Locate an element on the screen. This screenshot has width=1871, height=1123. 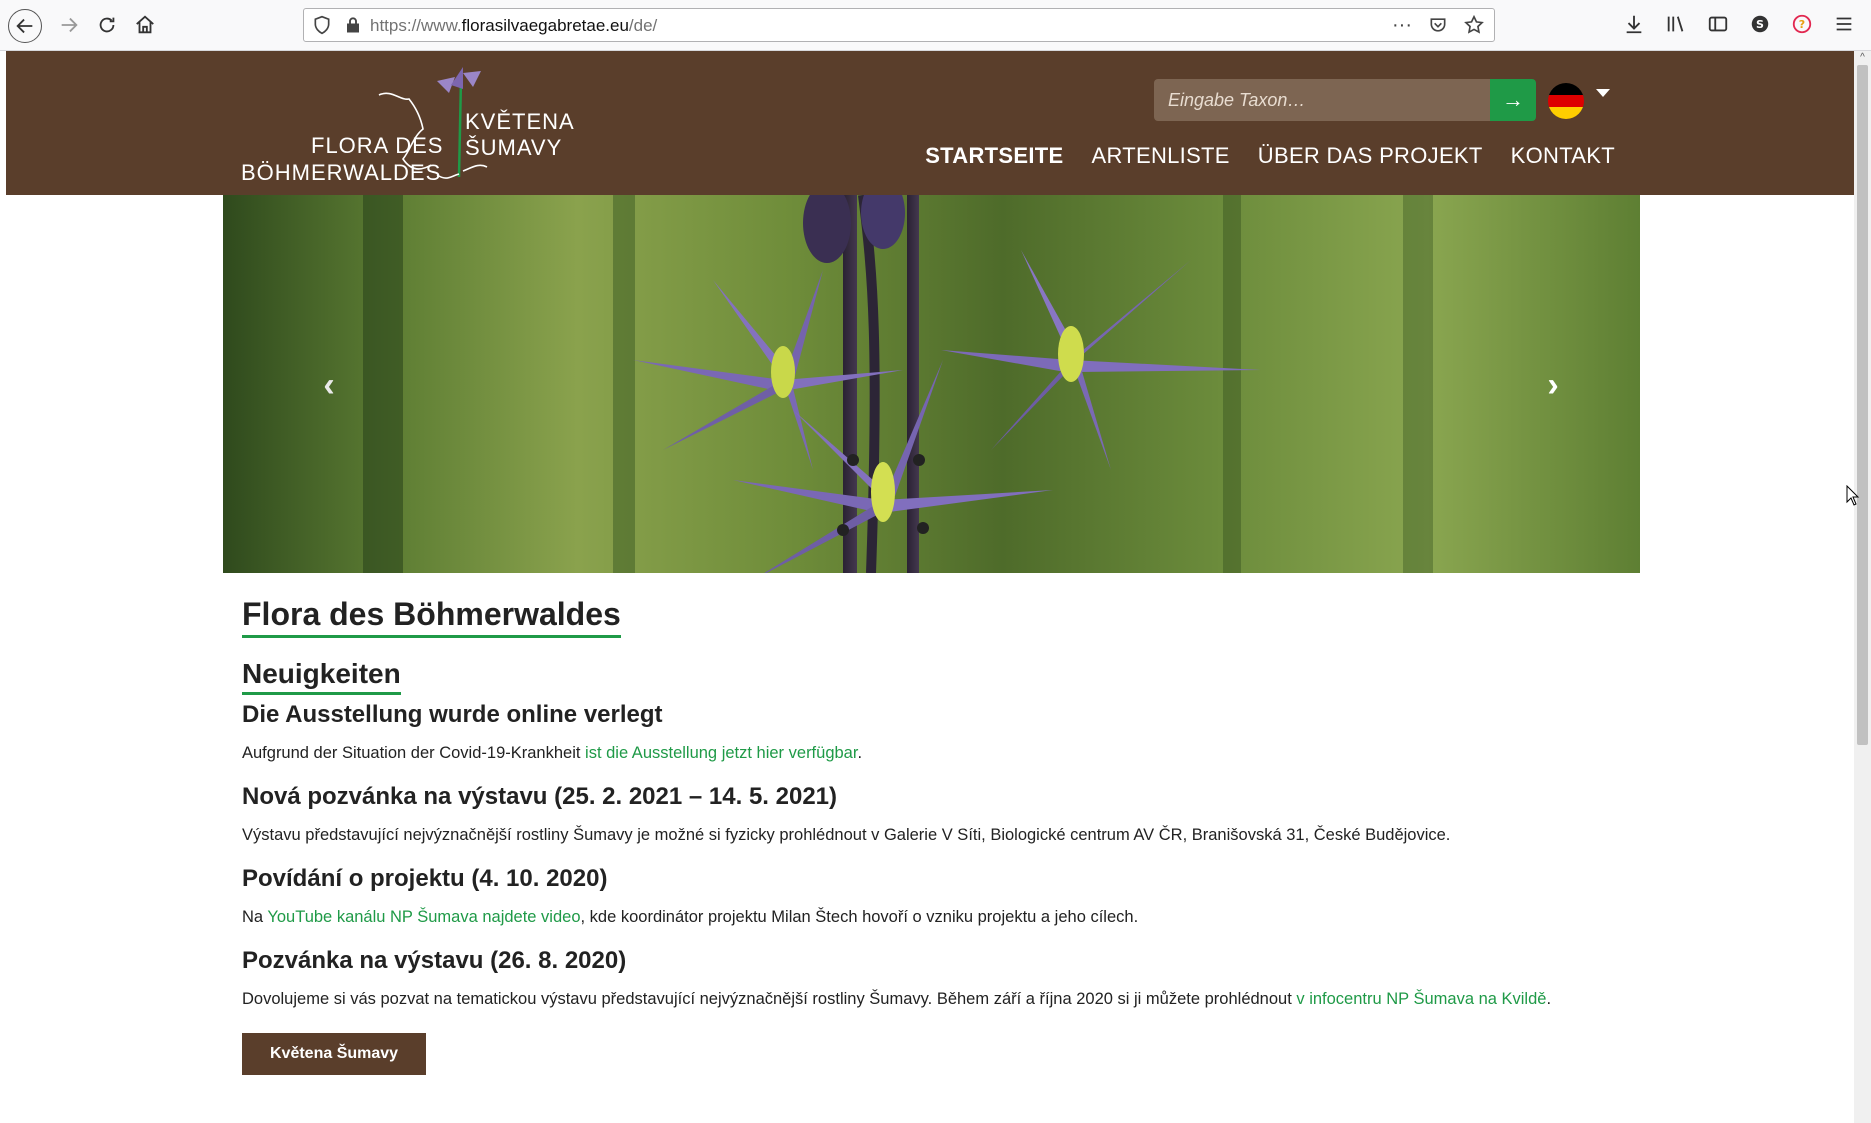
more-icon: ··· is located at coordinates (1402, 25).